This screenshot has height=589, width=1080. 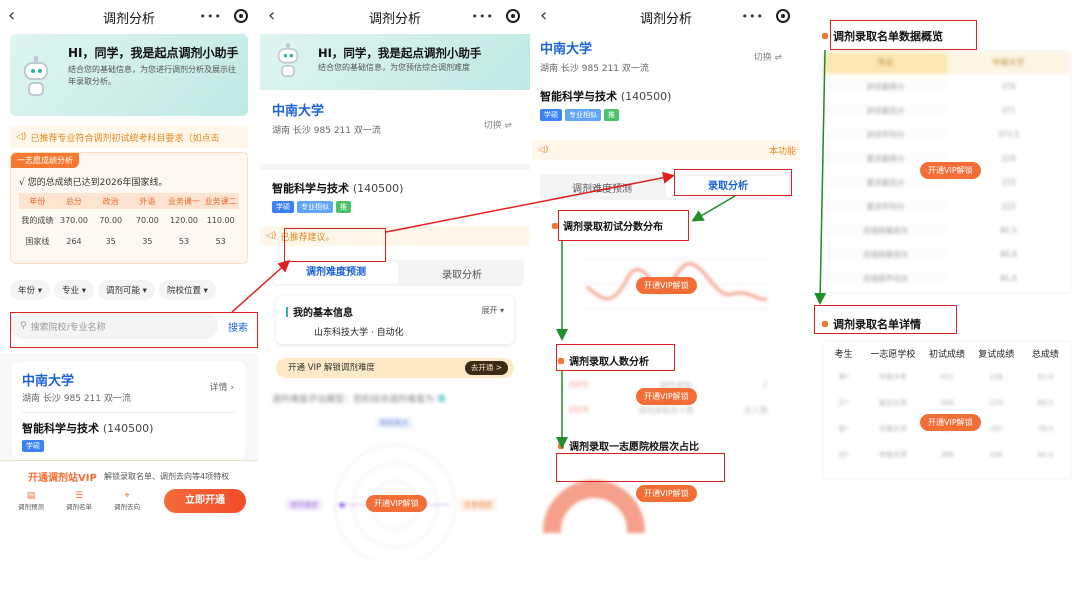 I want to click on vip-desc: 解锁录取名单、调剂去向等4项特权, so click(x=167, y=476).